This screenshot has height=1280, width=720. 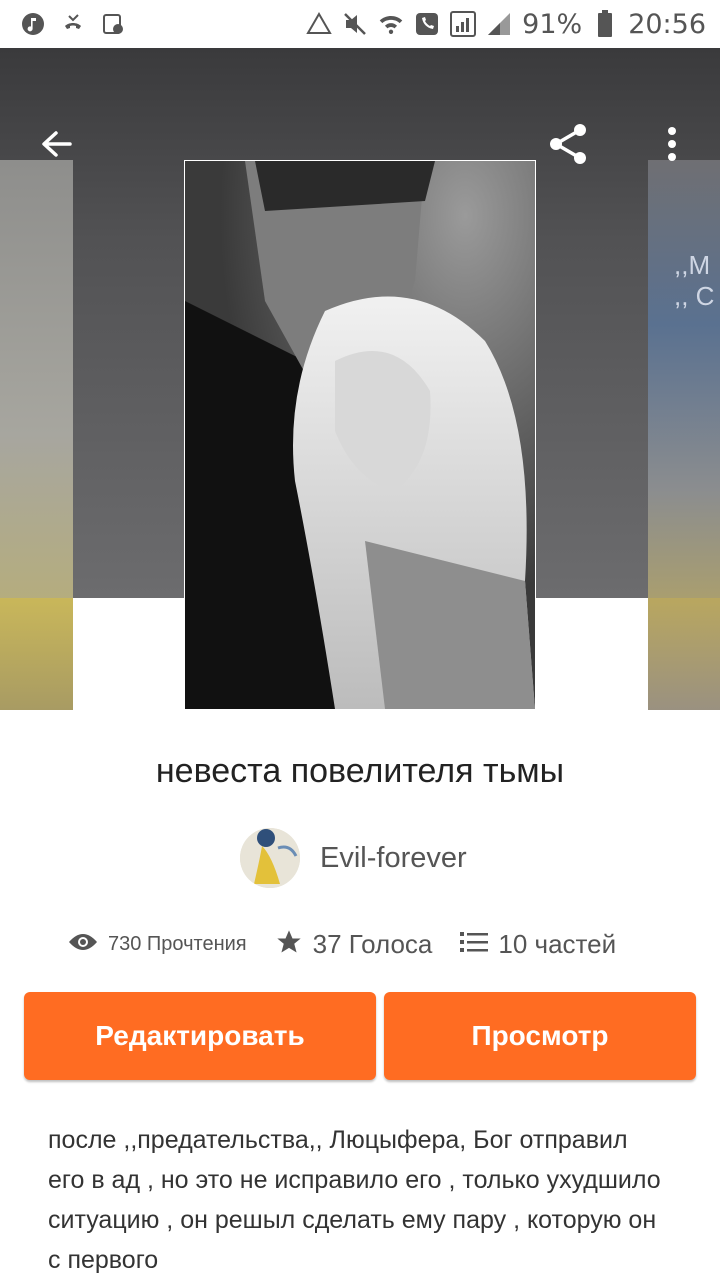 What do you see at coordinates (592, 654) in the screenshot?
I see `hero-gap-right` at bounding box center [592, 654].